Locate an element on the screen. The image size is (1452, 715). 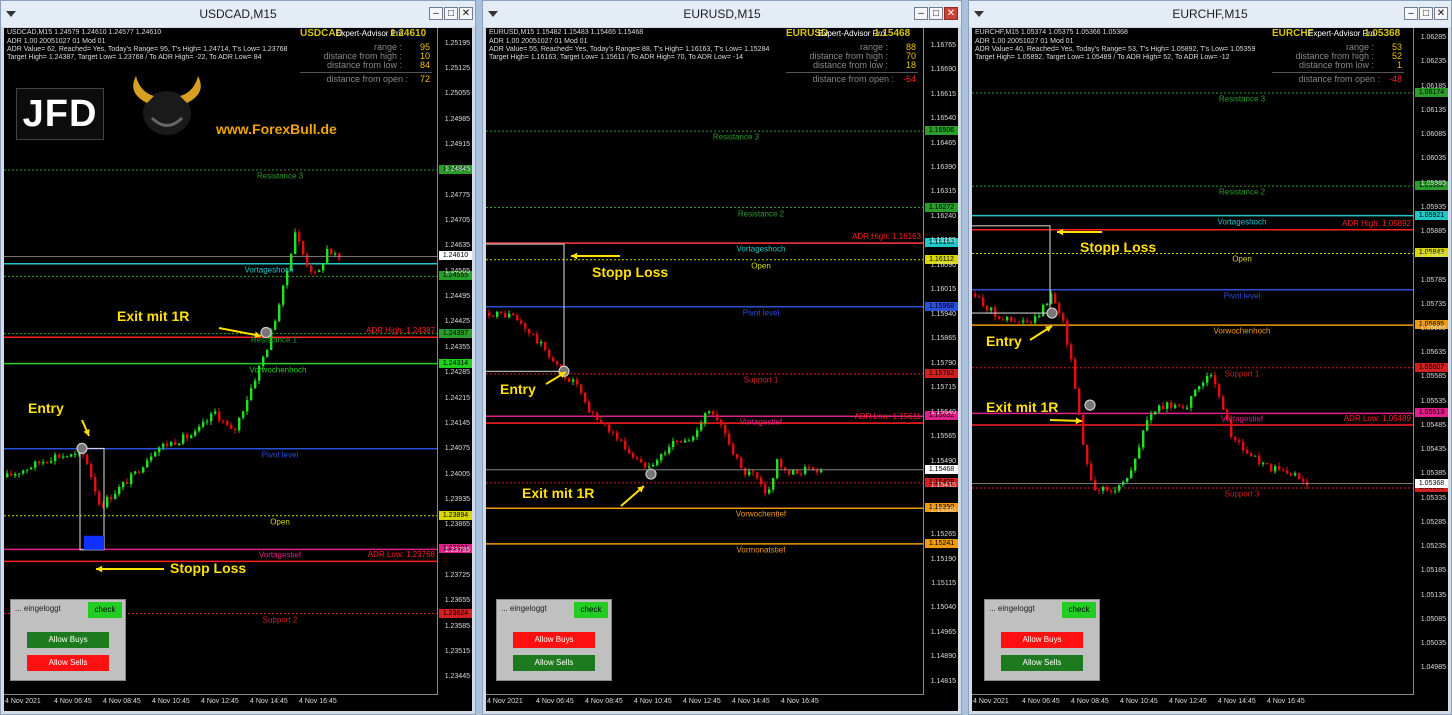
level-label: Resistance 1 is located at coordinates (274, 340).